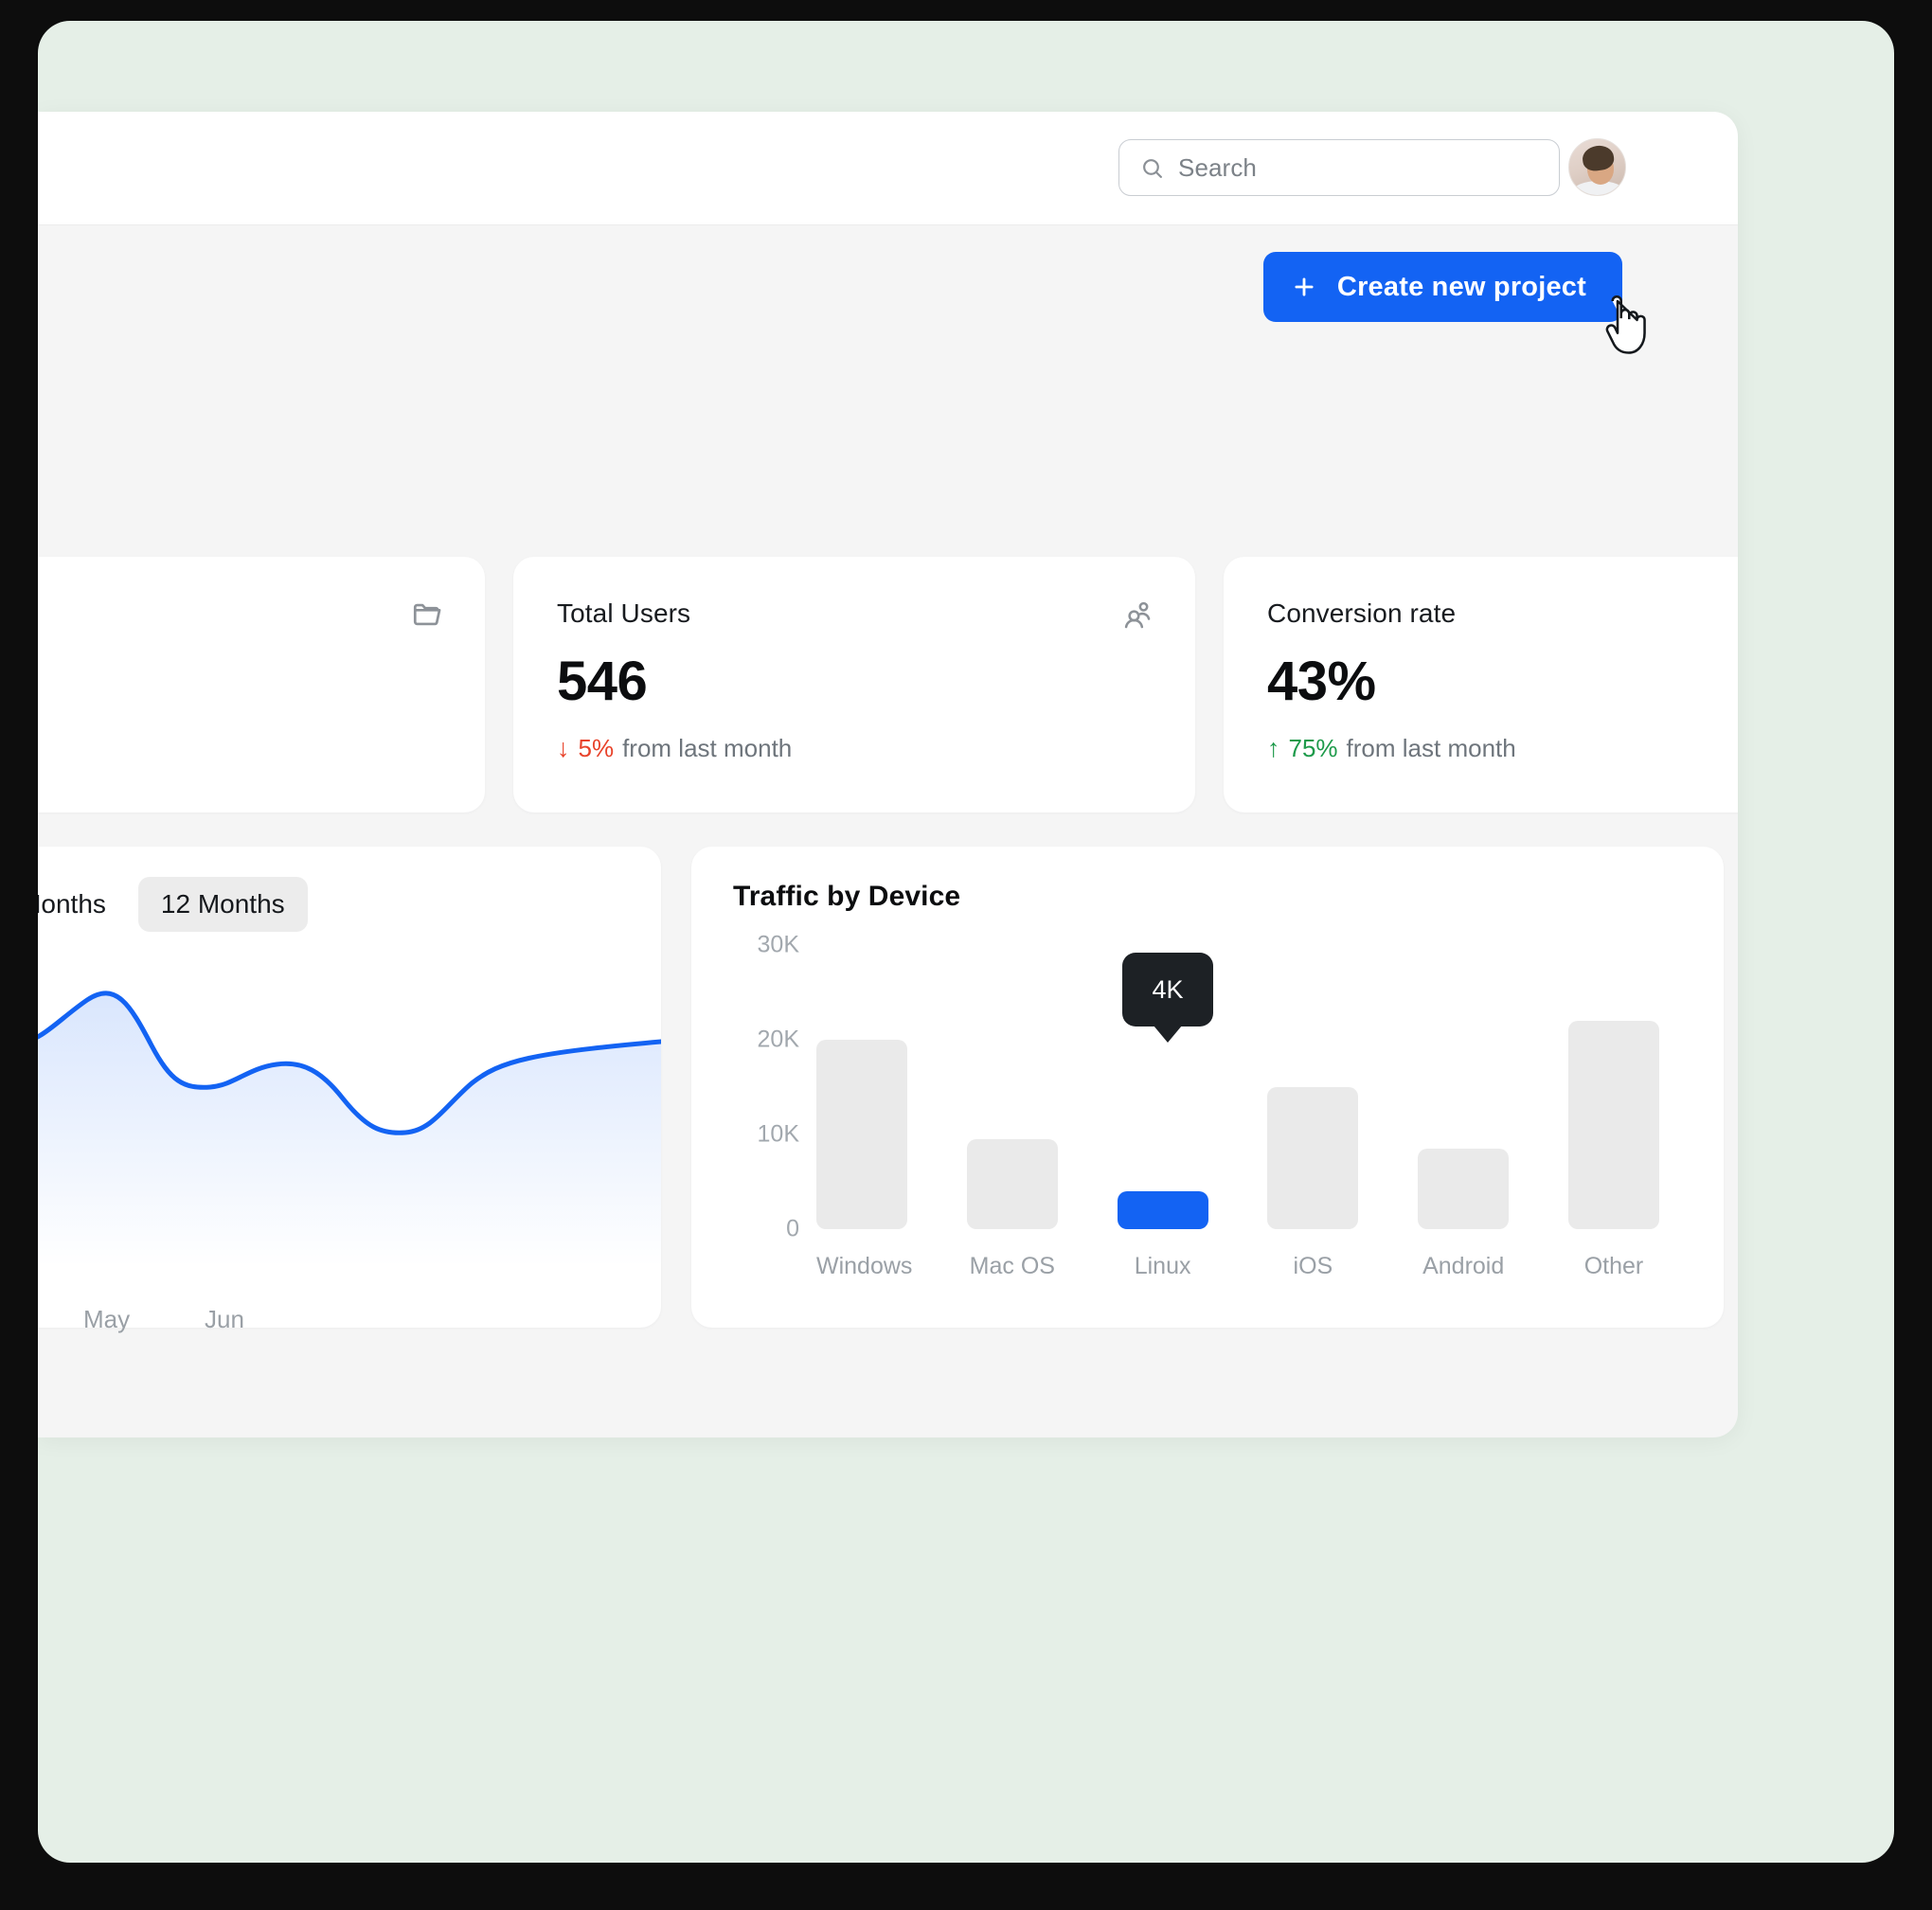 The height and width of the screenshot is (1910, 1932). I want to click on app-header: Search, so click(888, 168).